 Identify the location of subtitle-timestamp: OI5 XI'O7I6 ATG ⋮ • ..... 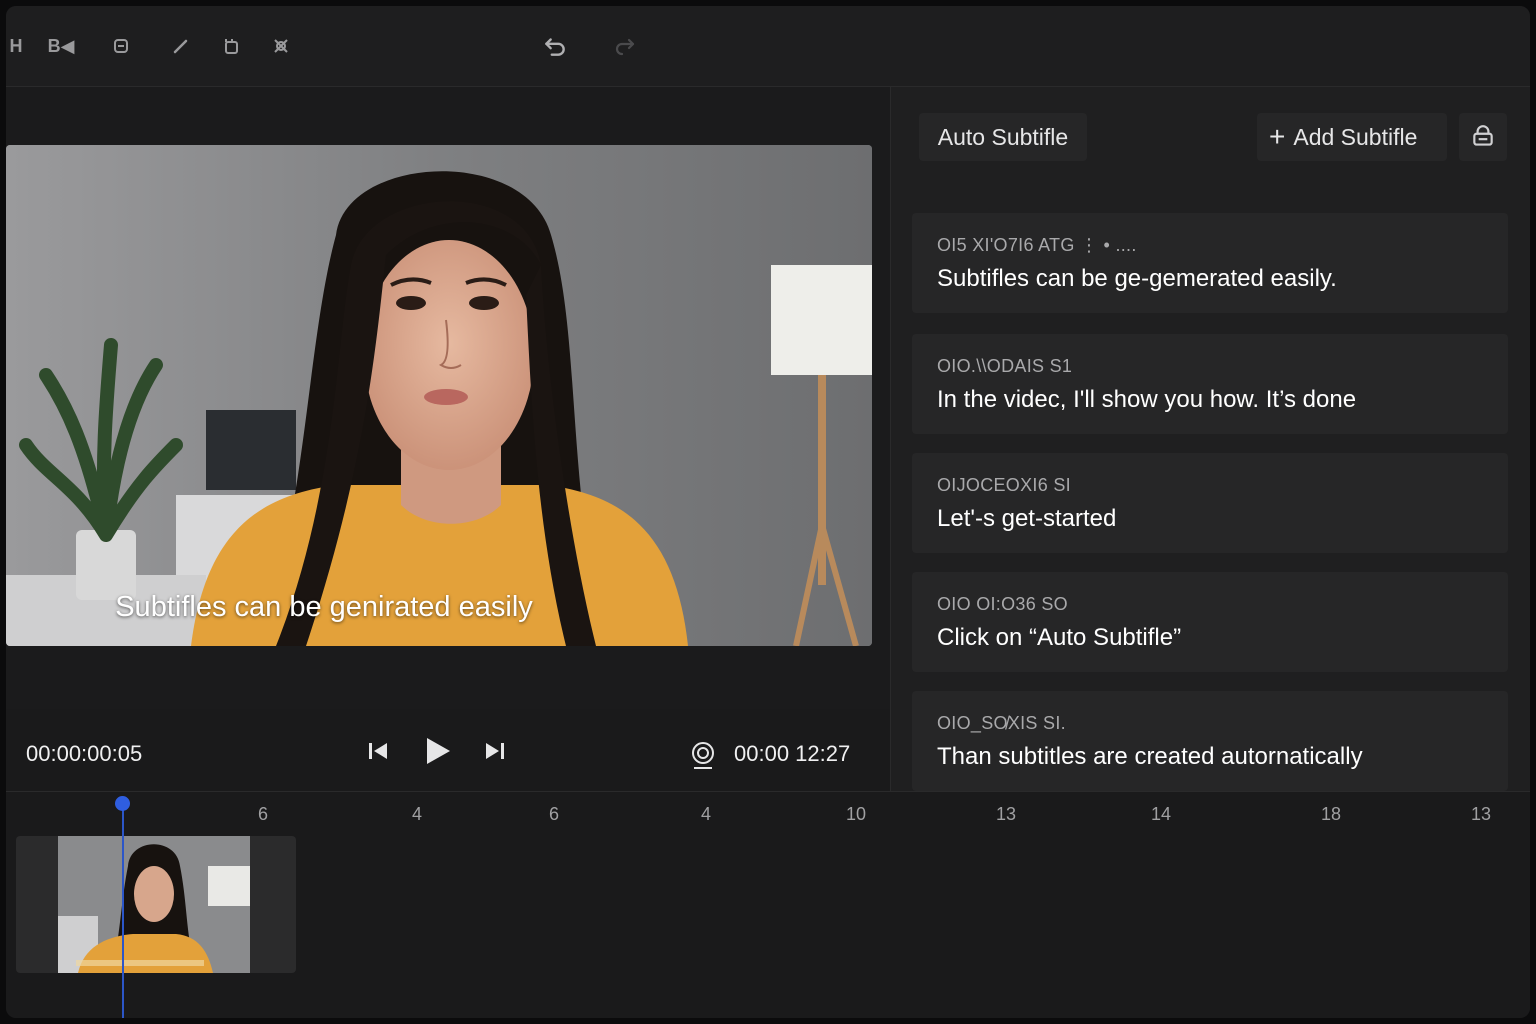
(1037, 245).